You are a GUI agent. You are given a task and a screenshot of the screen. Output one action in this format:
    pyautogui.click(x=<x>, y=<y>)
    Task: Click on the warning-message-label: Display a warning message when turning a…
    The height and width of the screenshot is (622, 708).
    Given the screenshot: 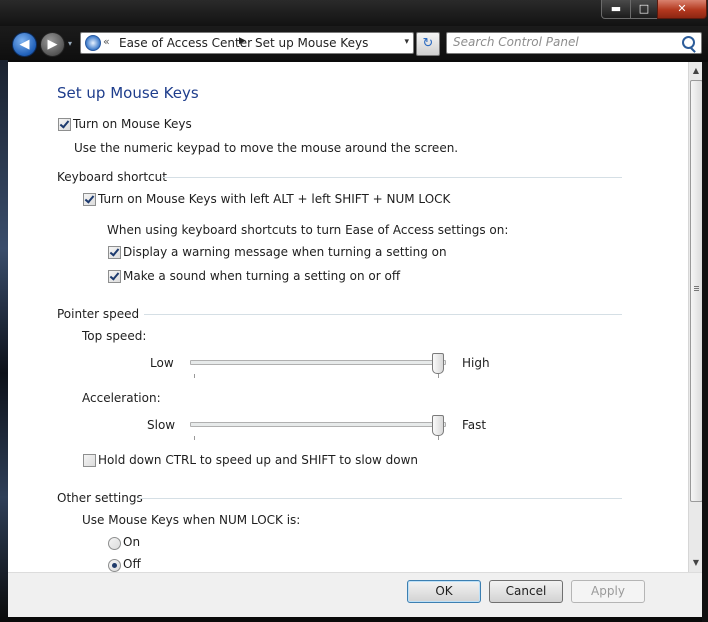 What is the action you would take?
    pyautogui.click(x=285, y=252)
    